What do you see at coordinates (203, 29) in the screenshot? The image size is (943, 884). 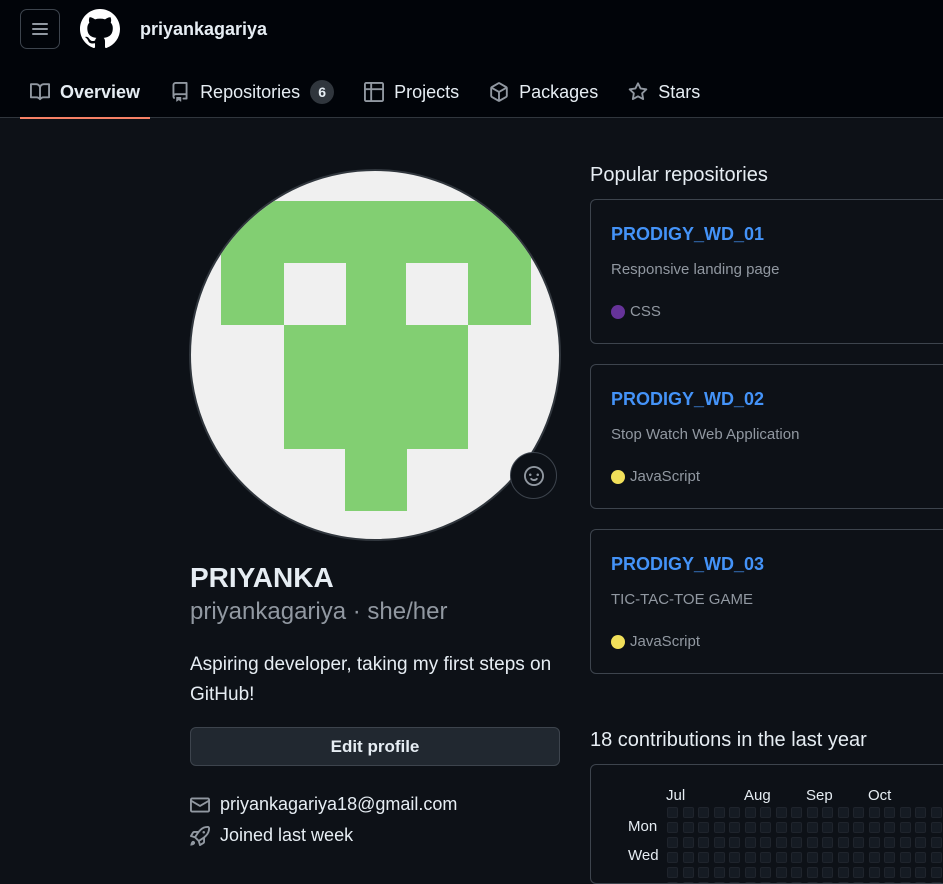 I see `header-username: priyankagariya` at bounding box center [203, 29].